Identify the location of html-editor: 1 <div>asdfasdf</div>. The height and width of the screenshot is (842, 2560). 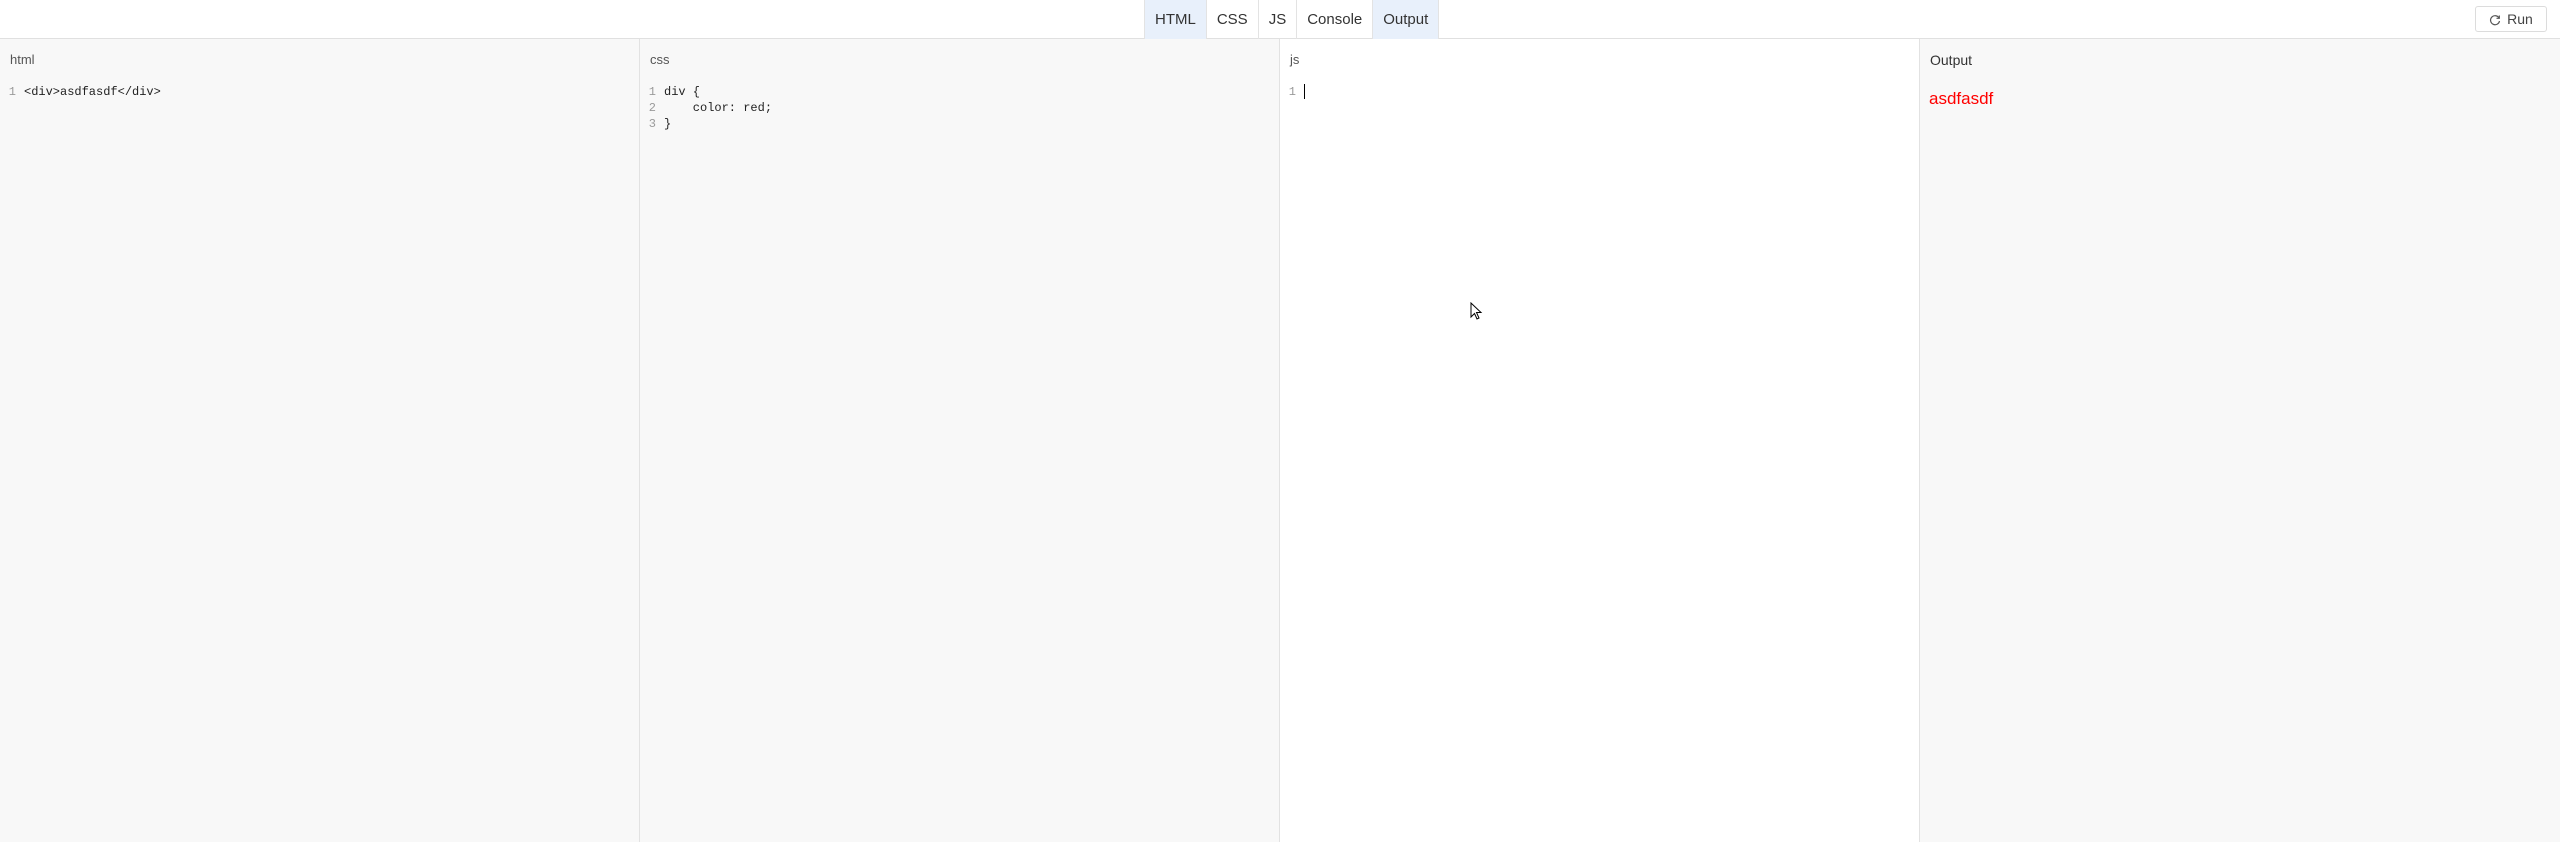
(80, 92).